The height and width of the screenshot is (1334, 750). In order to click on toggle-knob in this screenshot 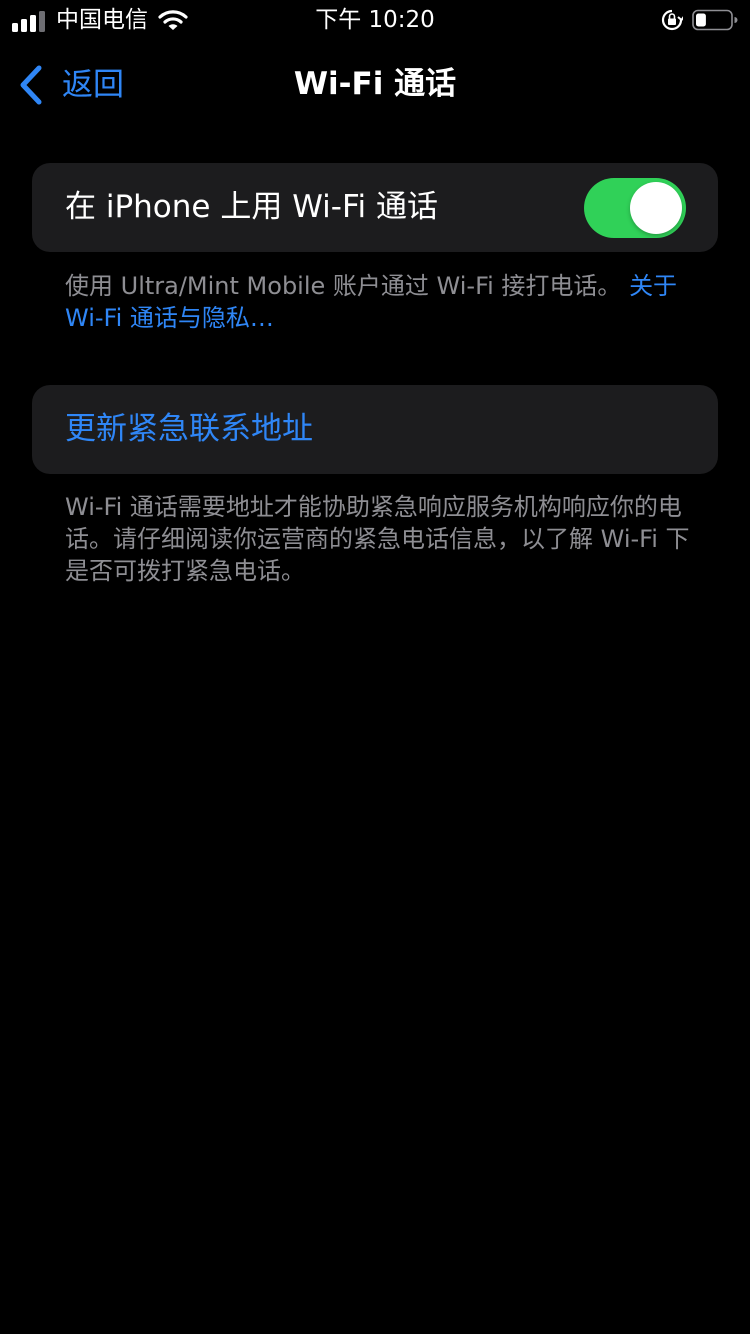, I will do `click(656, 208)`.